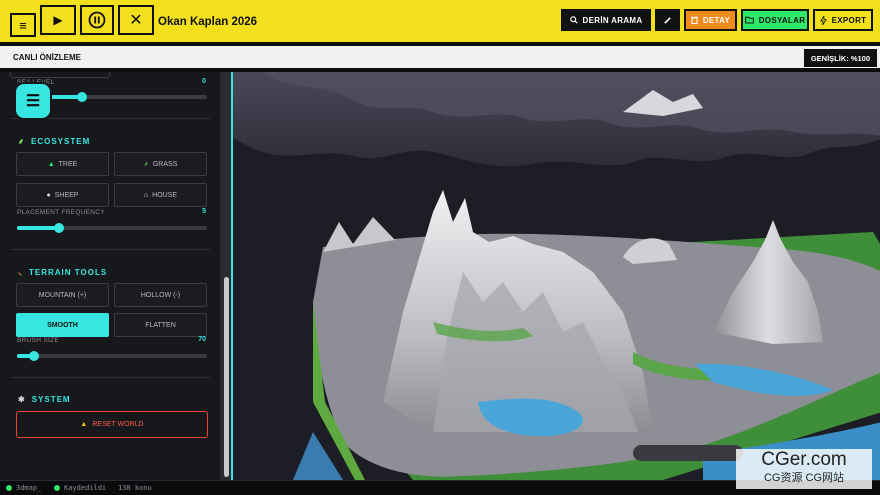  I want to click on hollow-label: HOLLOW (-), so click(160, 295).